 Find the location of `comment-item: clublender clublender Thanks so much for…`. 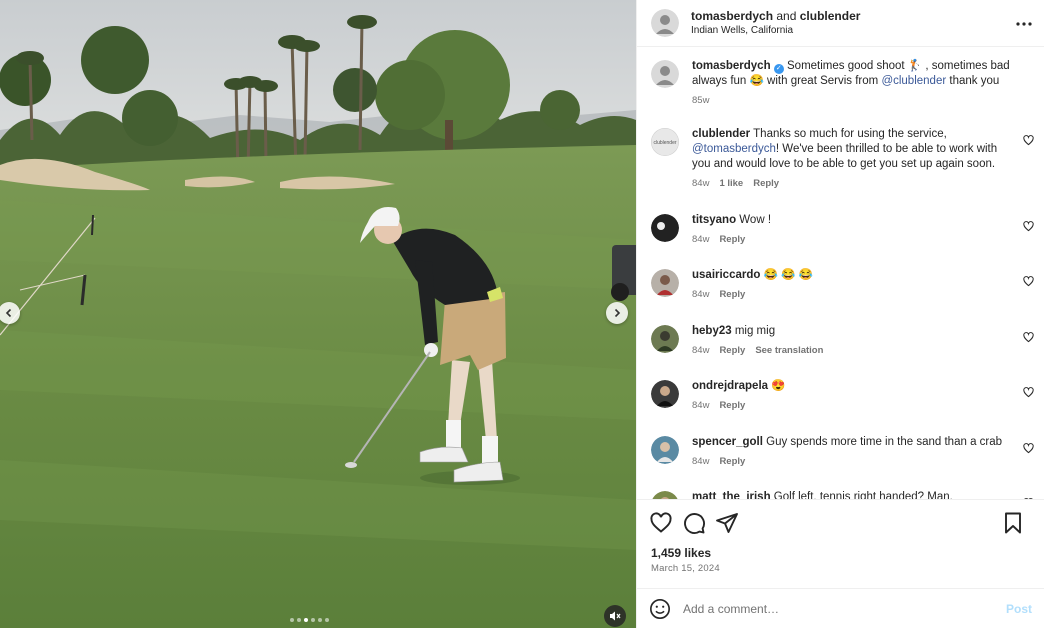

comment-item: clublender clublender Thanks so much for… is located at coordinates (842, 170).